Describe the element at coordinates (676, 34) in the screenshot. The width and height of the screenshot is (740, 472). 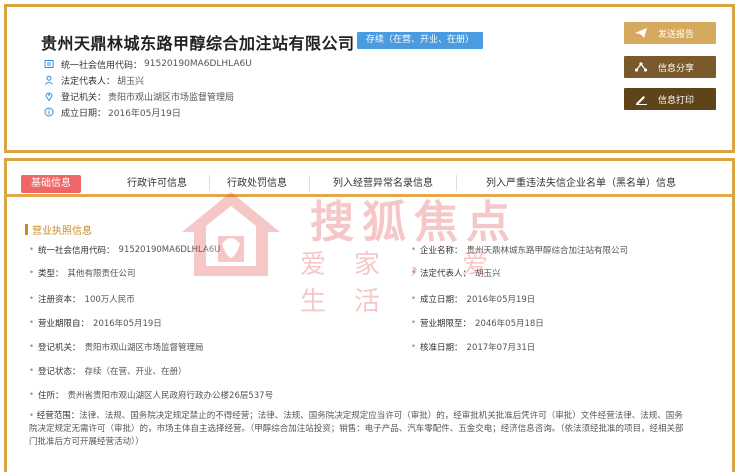
I see `button-label: 发送报告` at that location.